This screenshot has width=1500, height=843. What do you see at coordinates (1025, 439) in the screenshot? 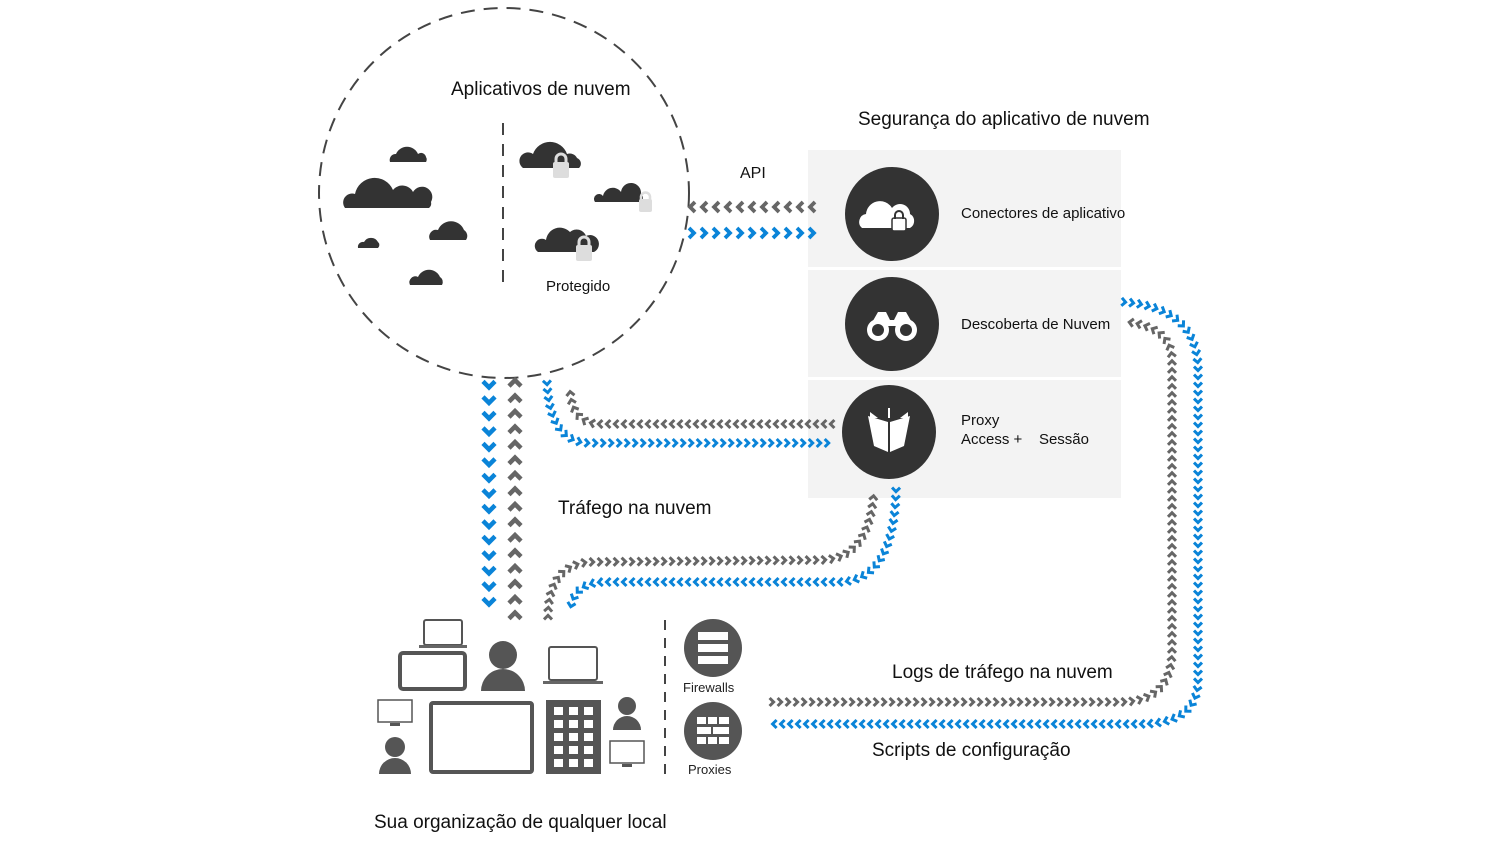
I see `proxy-access-label: Access + Sessão` at bounding box center [1025, 439].